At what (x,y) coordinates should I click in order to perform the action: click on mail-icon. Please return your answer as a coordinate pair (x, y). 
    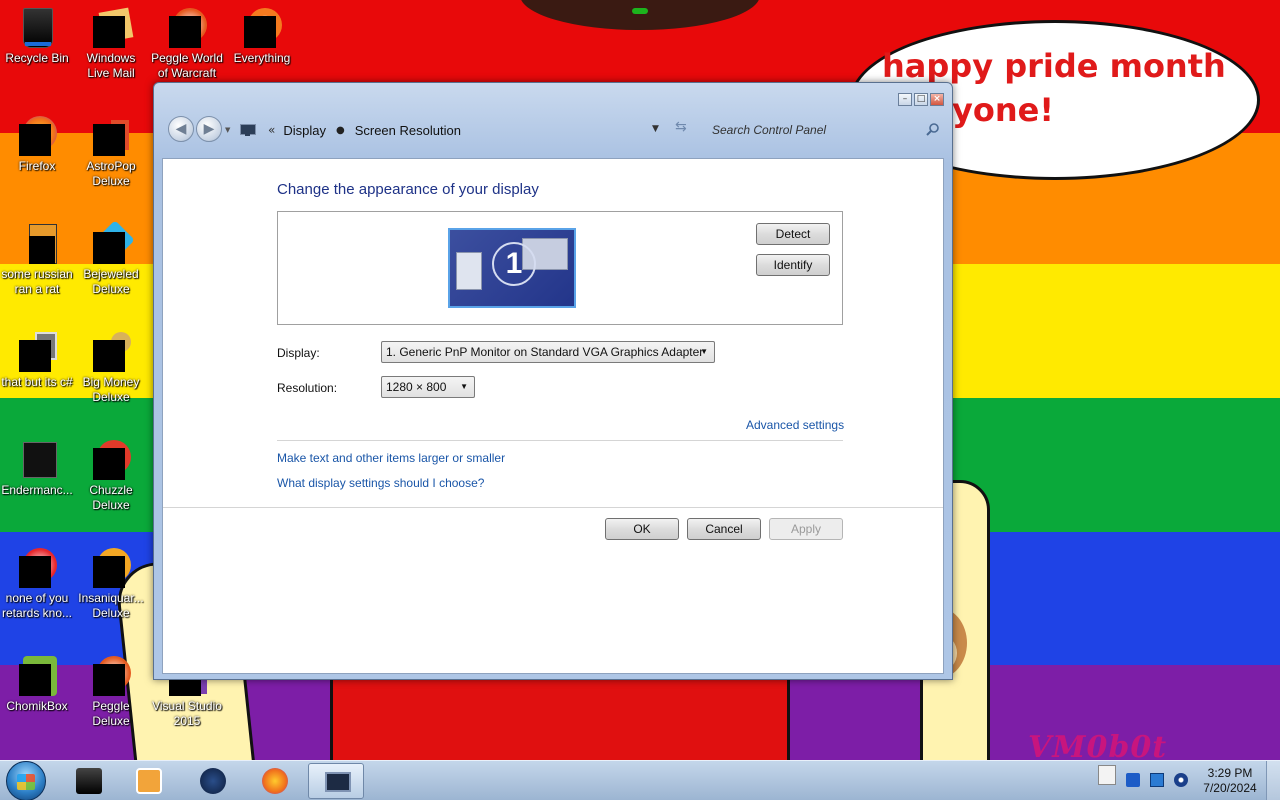
    Looking at the image, I should click on (112, 27).